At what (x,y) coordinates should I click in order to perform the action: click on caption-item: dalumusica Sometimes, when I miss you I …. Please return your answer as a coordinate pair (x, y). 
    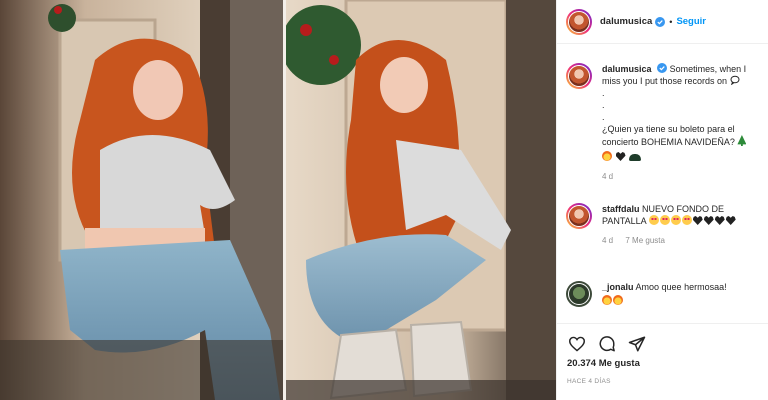
    Looking at the image, I should click on (666, 123).